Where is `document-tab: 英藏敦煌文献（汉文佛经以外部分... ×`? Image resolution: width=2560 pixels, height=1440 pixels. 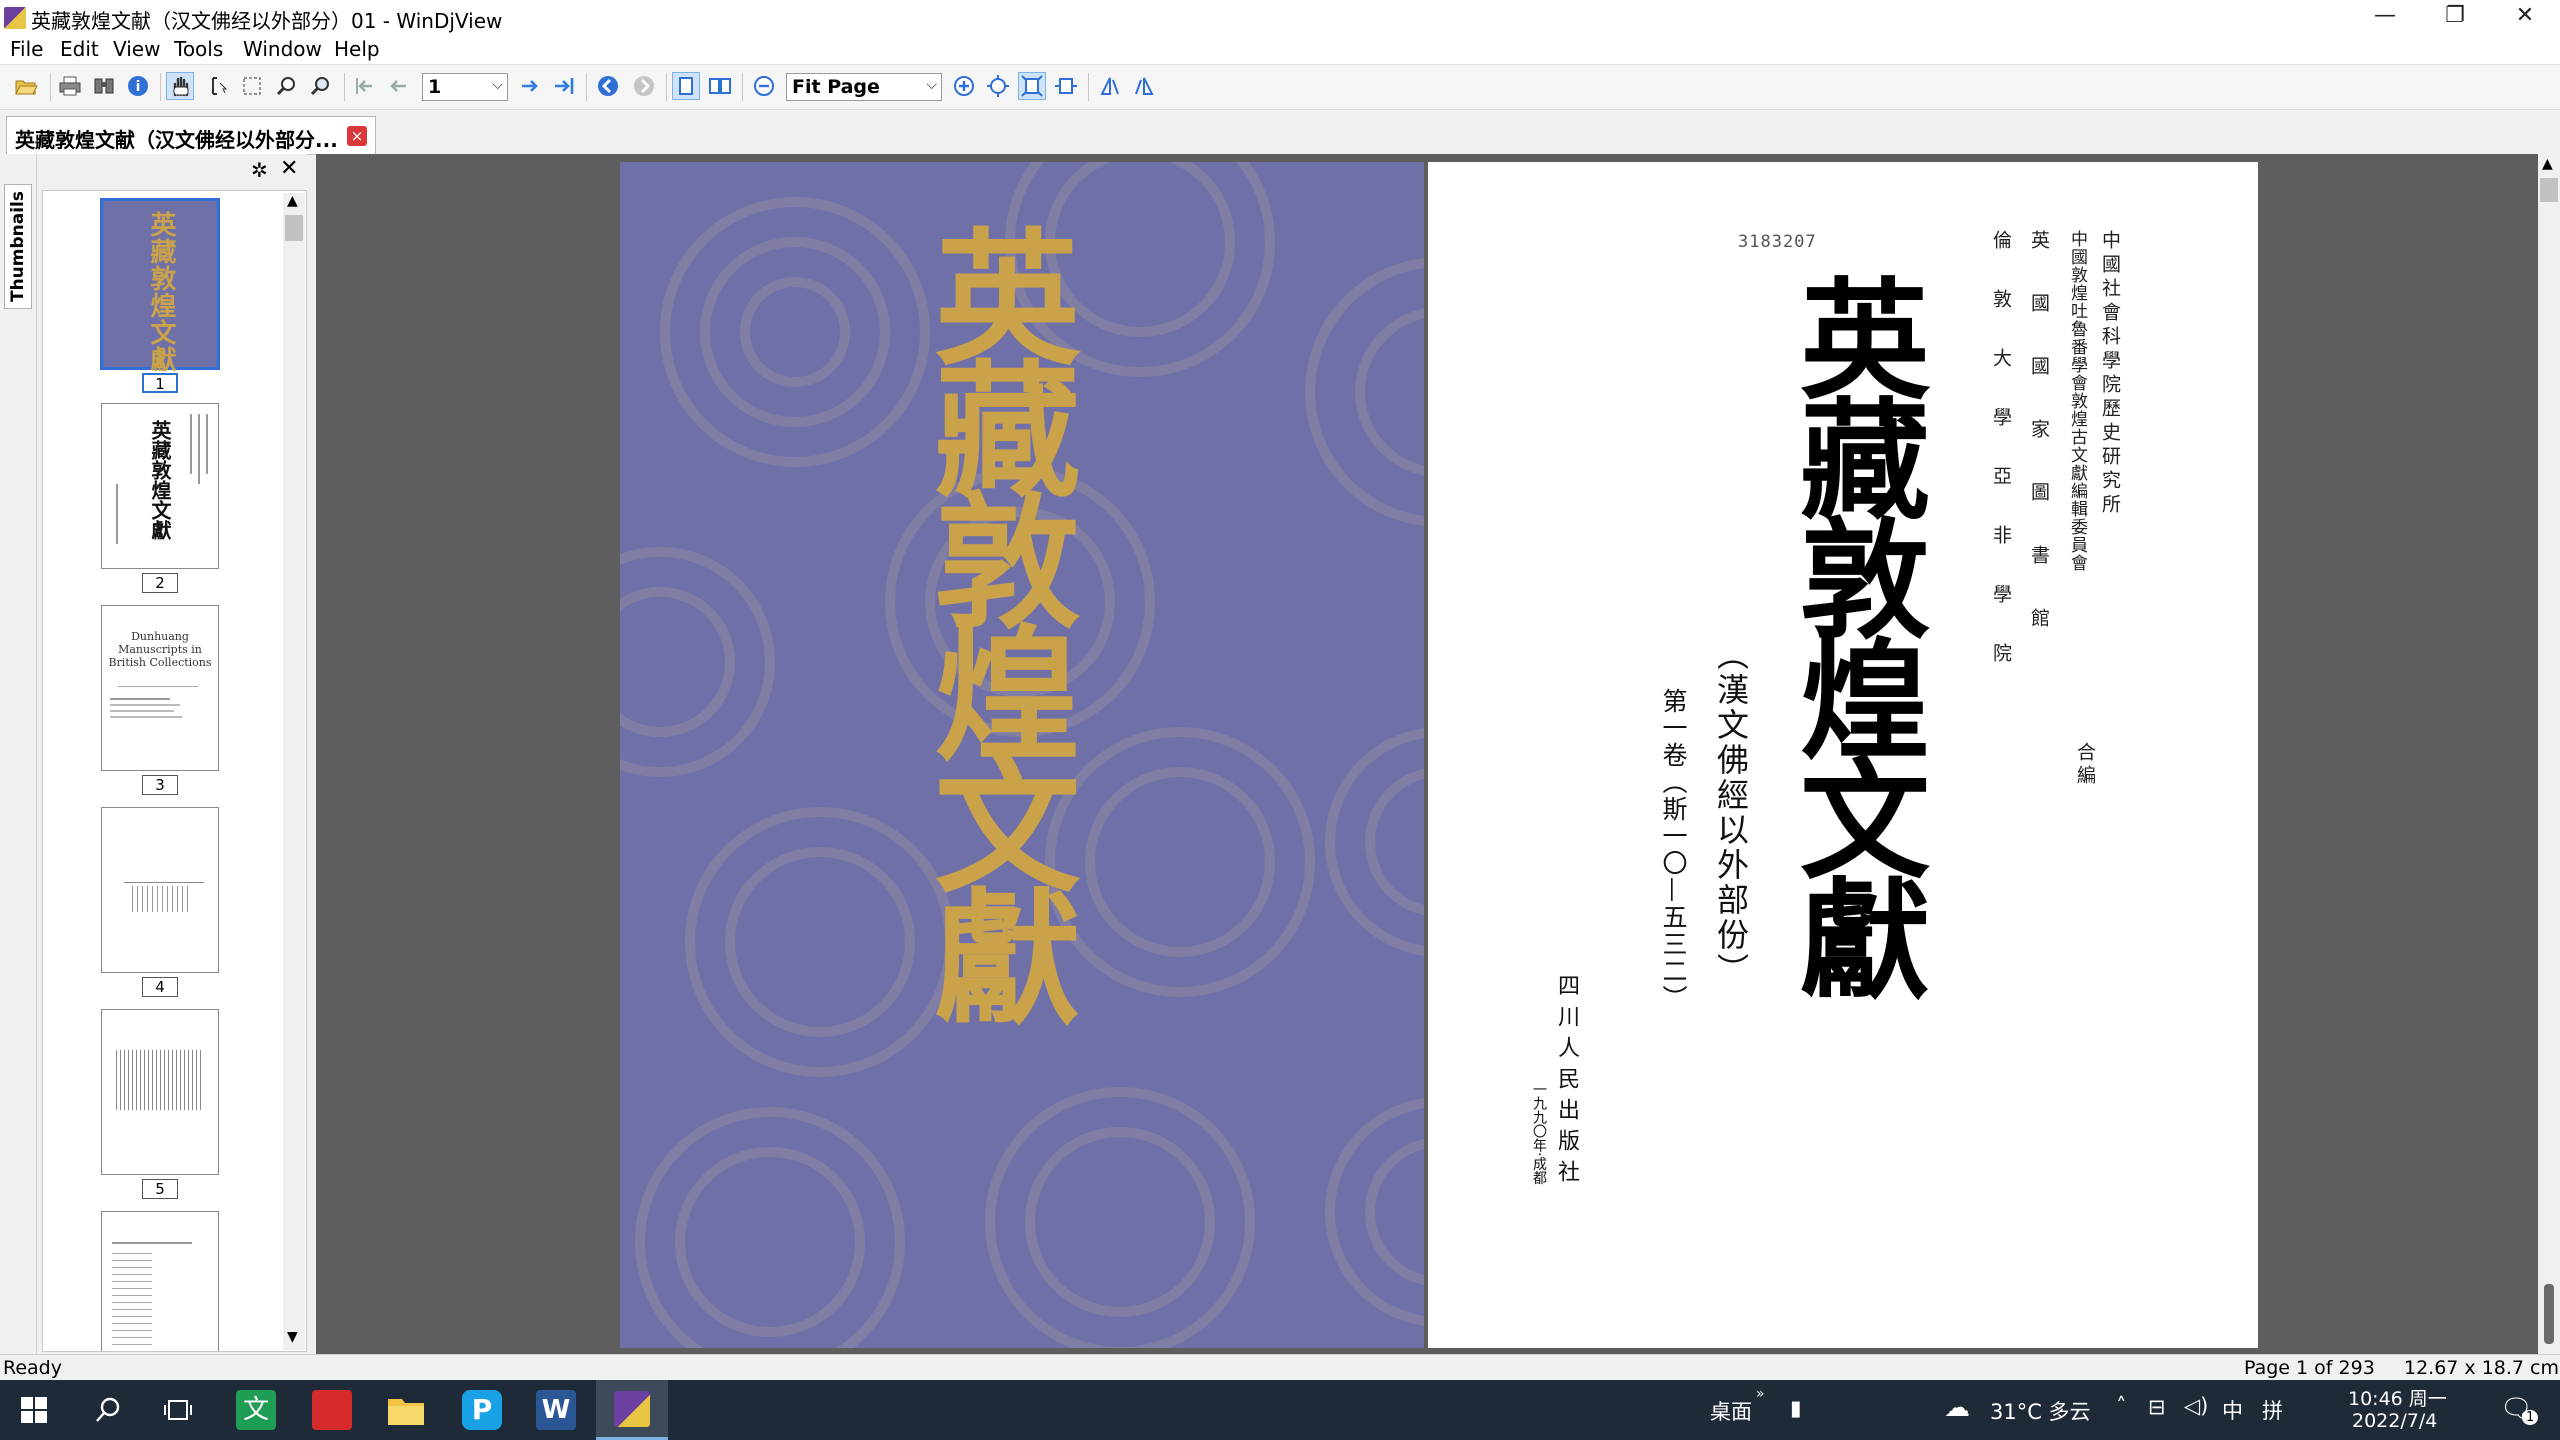
document-tab: 英藏敦煌文献（汉文佛经以外部分... × is located at coordinates (191, 135).